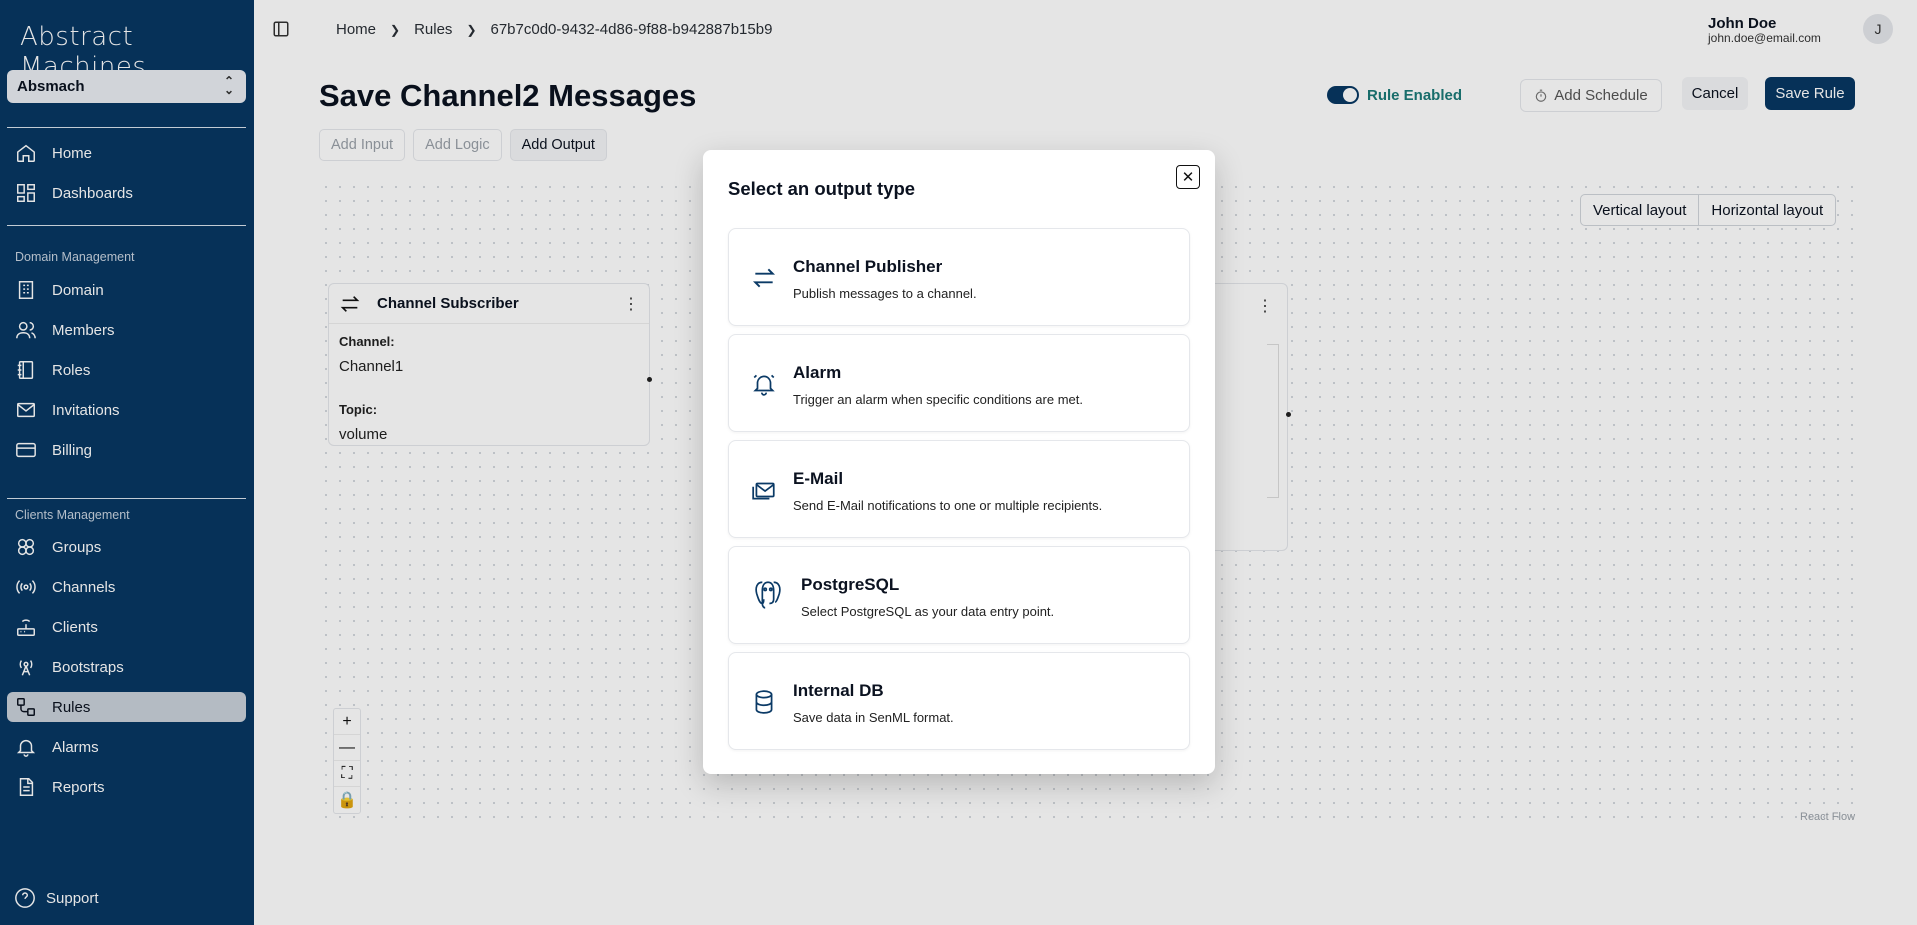  I want to click on option-internal-db: Internal DB Save data in SenML format., so click(959, 701).